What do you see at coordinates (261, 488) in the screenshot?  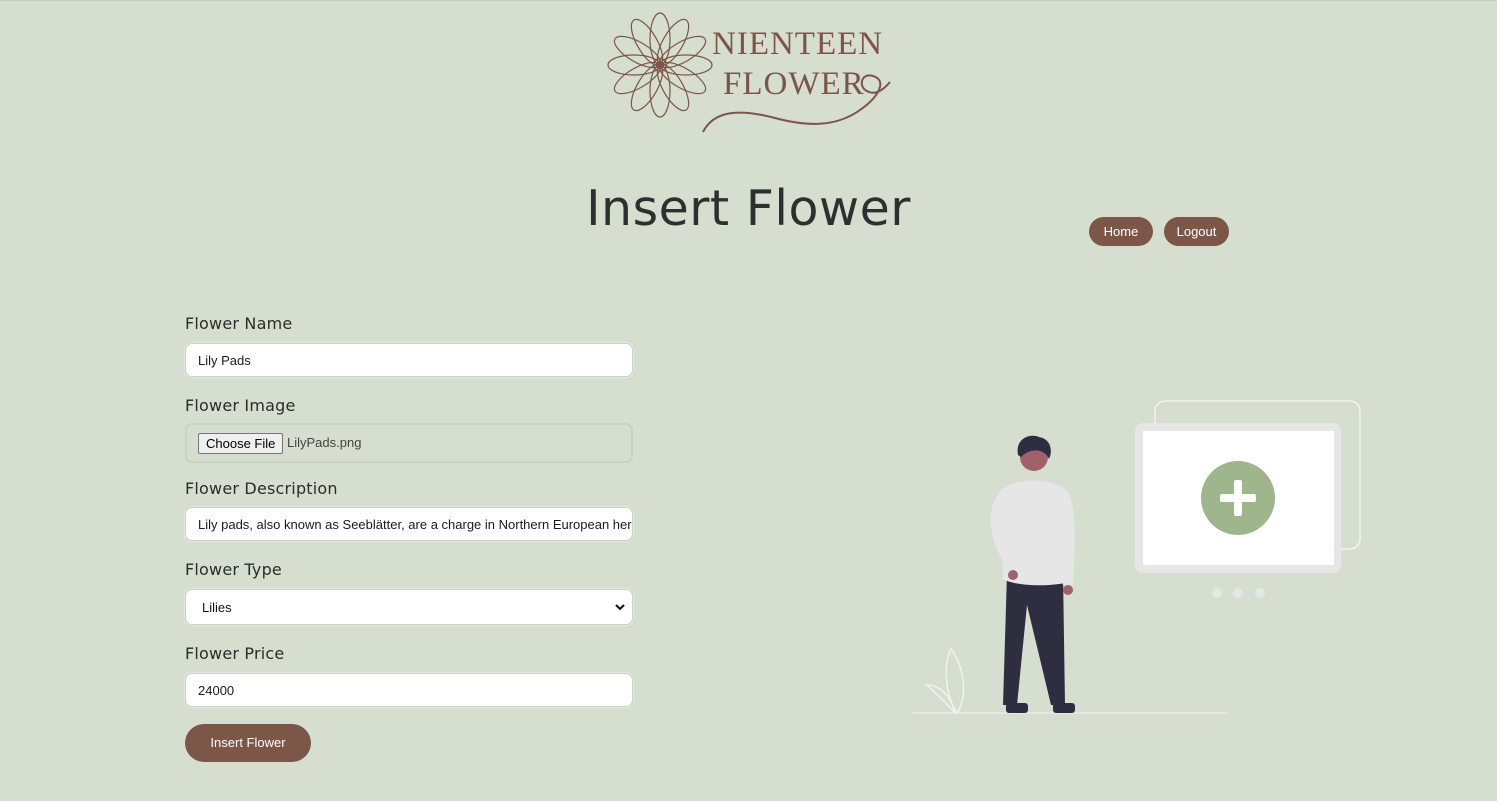 I see `flower-description-label: Flower Description` at bounding box center [261, 488].